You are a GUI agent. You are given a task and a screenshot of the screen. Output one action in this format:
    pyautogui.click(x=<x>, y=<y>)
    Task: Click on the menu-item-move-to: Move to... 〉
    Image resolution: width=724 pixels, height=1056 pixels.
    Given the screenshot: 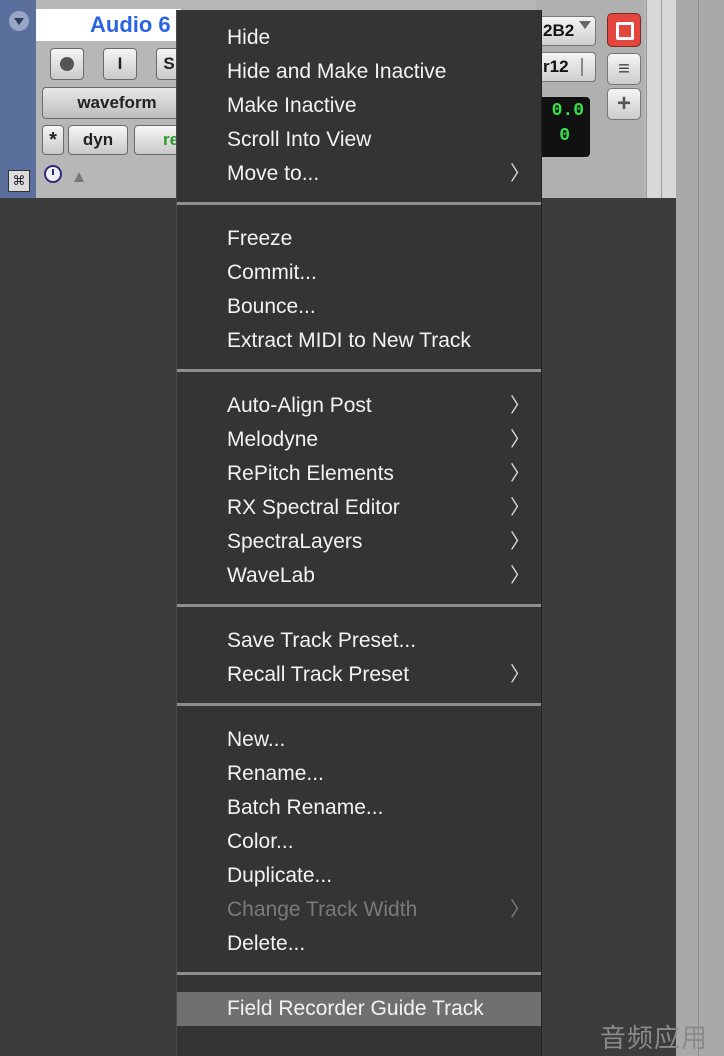 What is the action you would take?
    pyautogui.click(x=359, y=174)
    